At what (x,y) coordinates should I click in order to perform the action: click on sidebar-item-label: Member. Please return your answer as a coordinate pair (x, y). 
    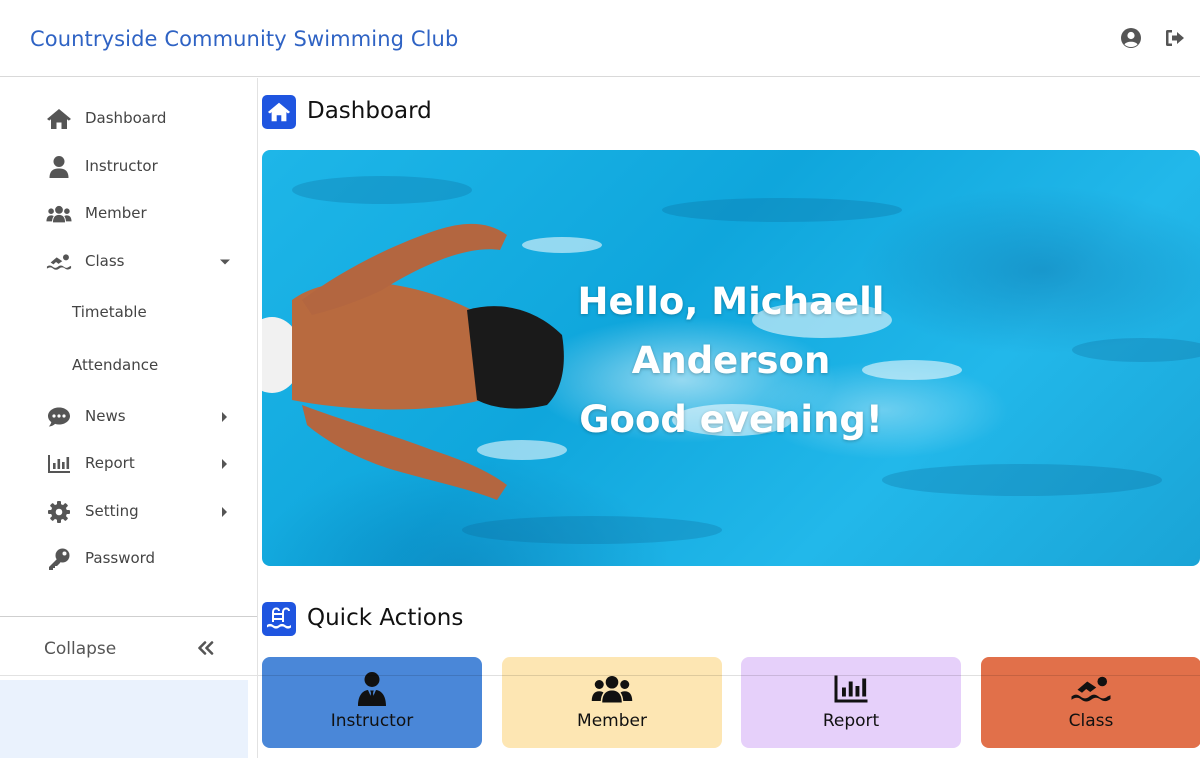
    Looking at the image, I should click on (116, 213).